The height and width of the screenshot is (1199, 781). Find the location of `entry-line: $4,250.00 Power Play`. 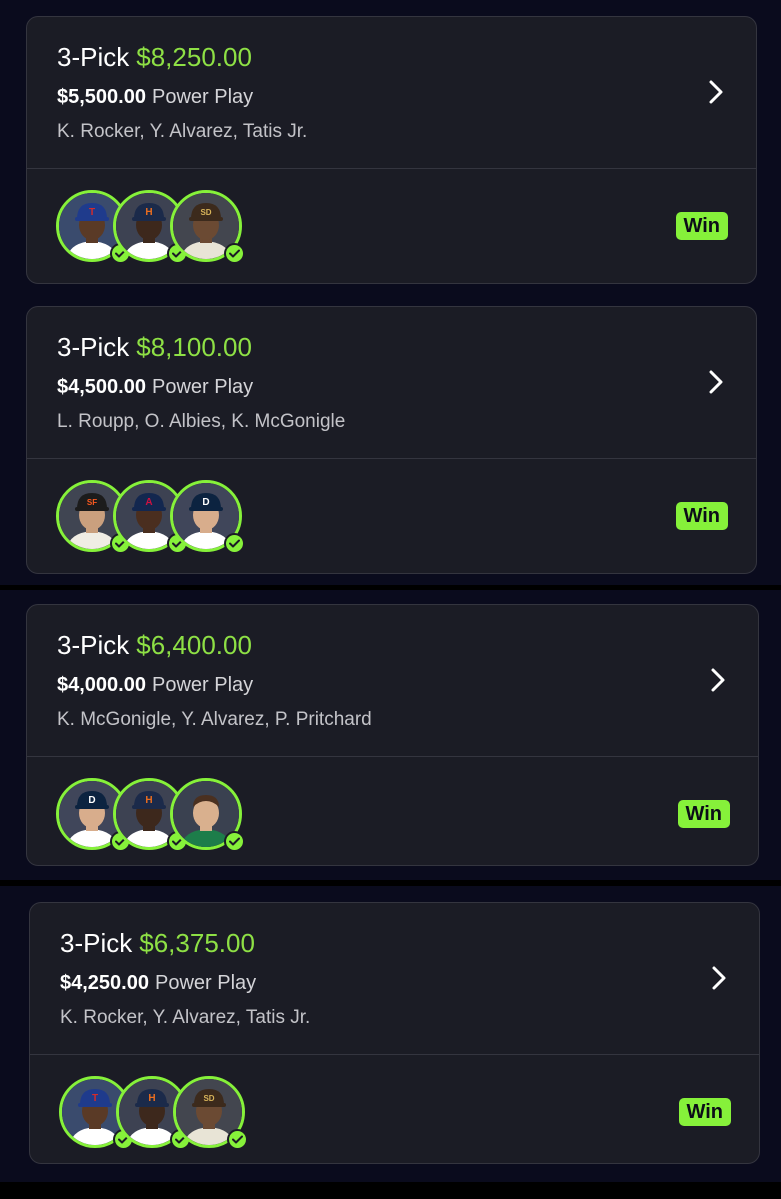

entry-line: $4,250.00 Power Play is located at coordinates (158, 983).